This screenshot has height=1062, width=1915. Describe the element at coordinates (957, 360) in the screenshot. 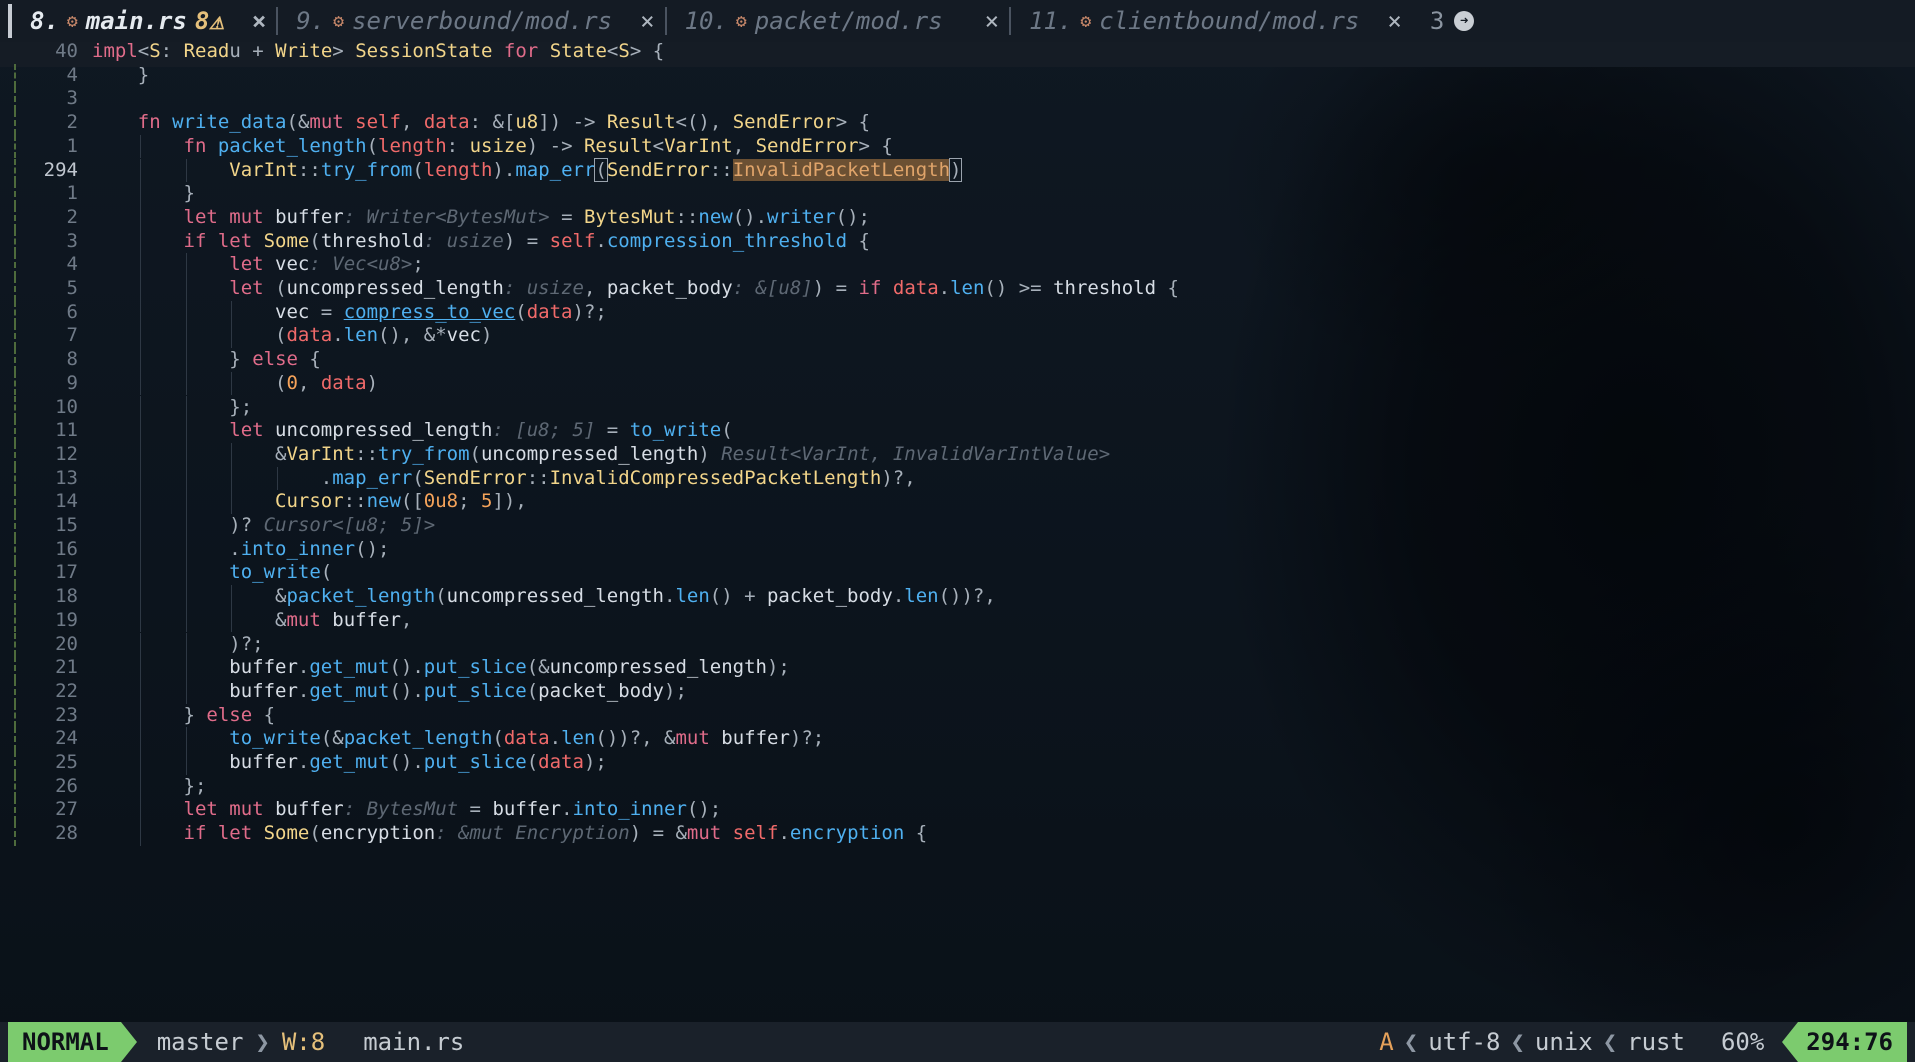

I see `code-line: 8 } else {` at that location.